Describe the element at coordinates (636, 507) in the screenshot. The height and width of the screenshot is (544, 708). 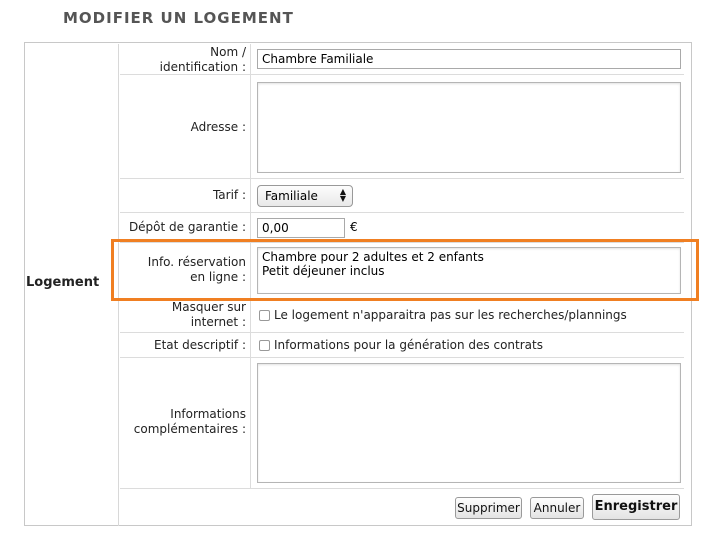
I see `save-button: Enregistrer` at that location.